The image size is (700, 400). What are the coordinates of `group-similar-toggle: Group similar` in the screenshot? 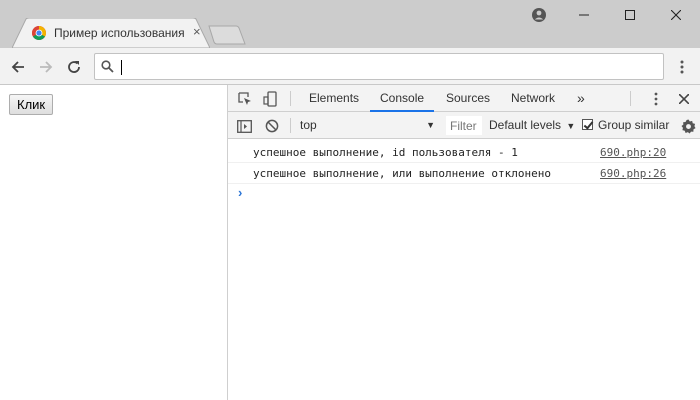 It's located at (625, 125).